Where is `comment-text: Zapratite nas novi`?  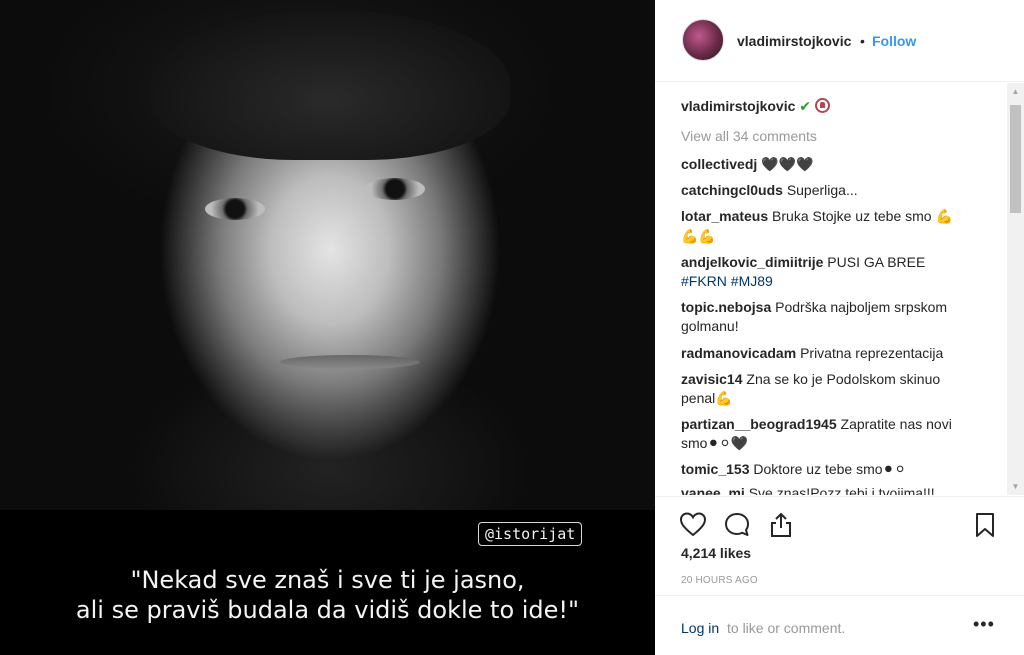
comment-text: Zapratite nas novi is located at coordinates (896, 424).